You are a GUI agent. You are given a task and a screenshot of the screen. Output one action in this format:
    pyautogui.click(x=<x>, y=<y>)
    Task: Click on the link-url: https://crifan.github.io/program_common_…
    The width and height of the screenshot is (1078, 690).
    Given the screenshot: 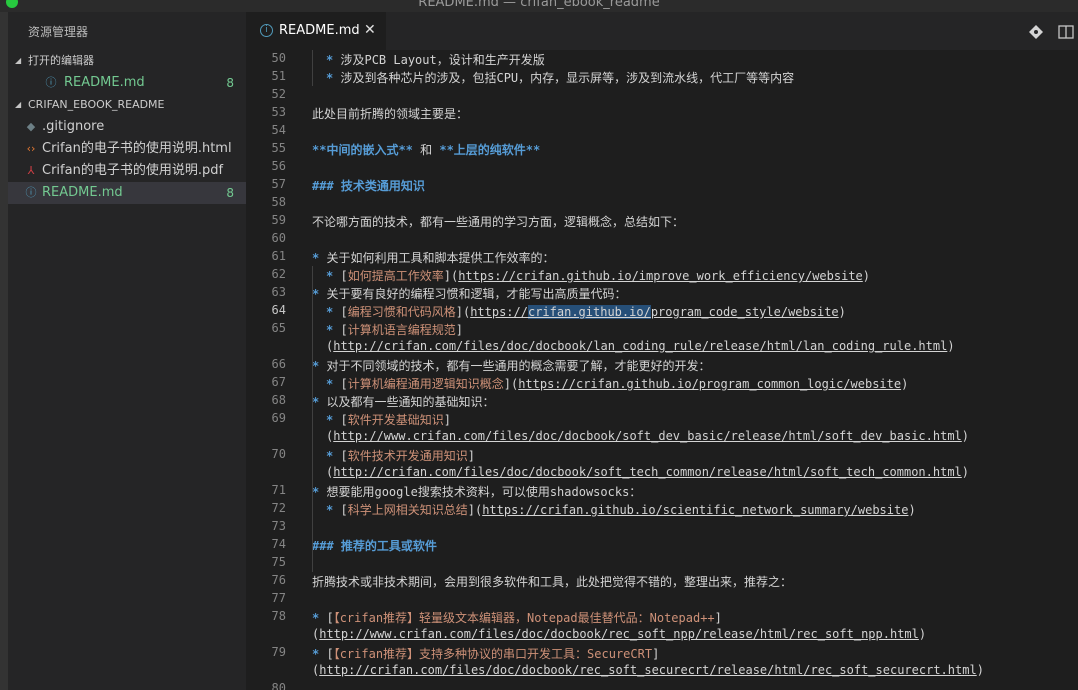 What is the action you would take?
    pyautogui.click(x=709, y=384)
    